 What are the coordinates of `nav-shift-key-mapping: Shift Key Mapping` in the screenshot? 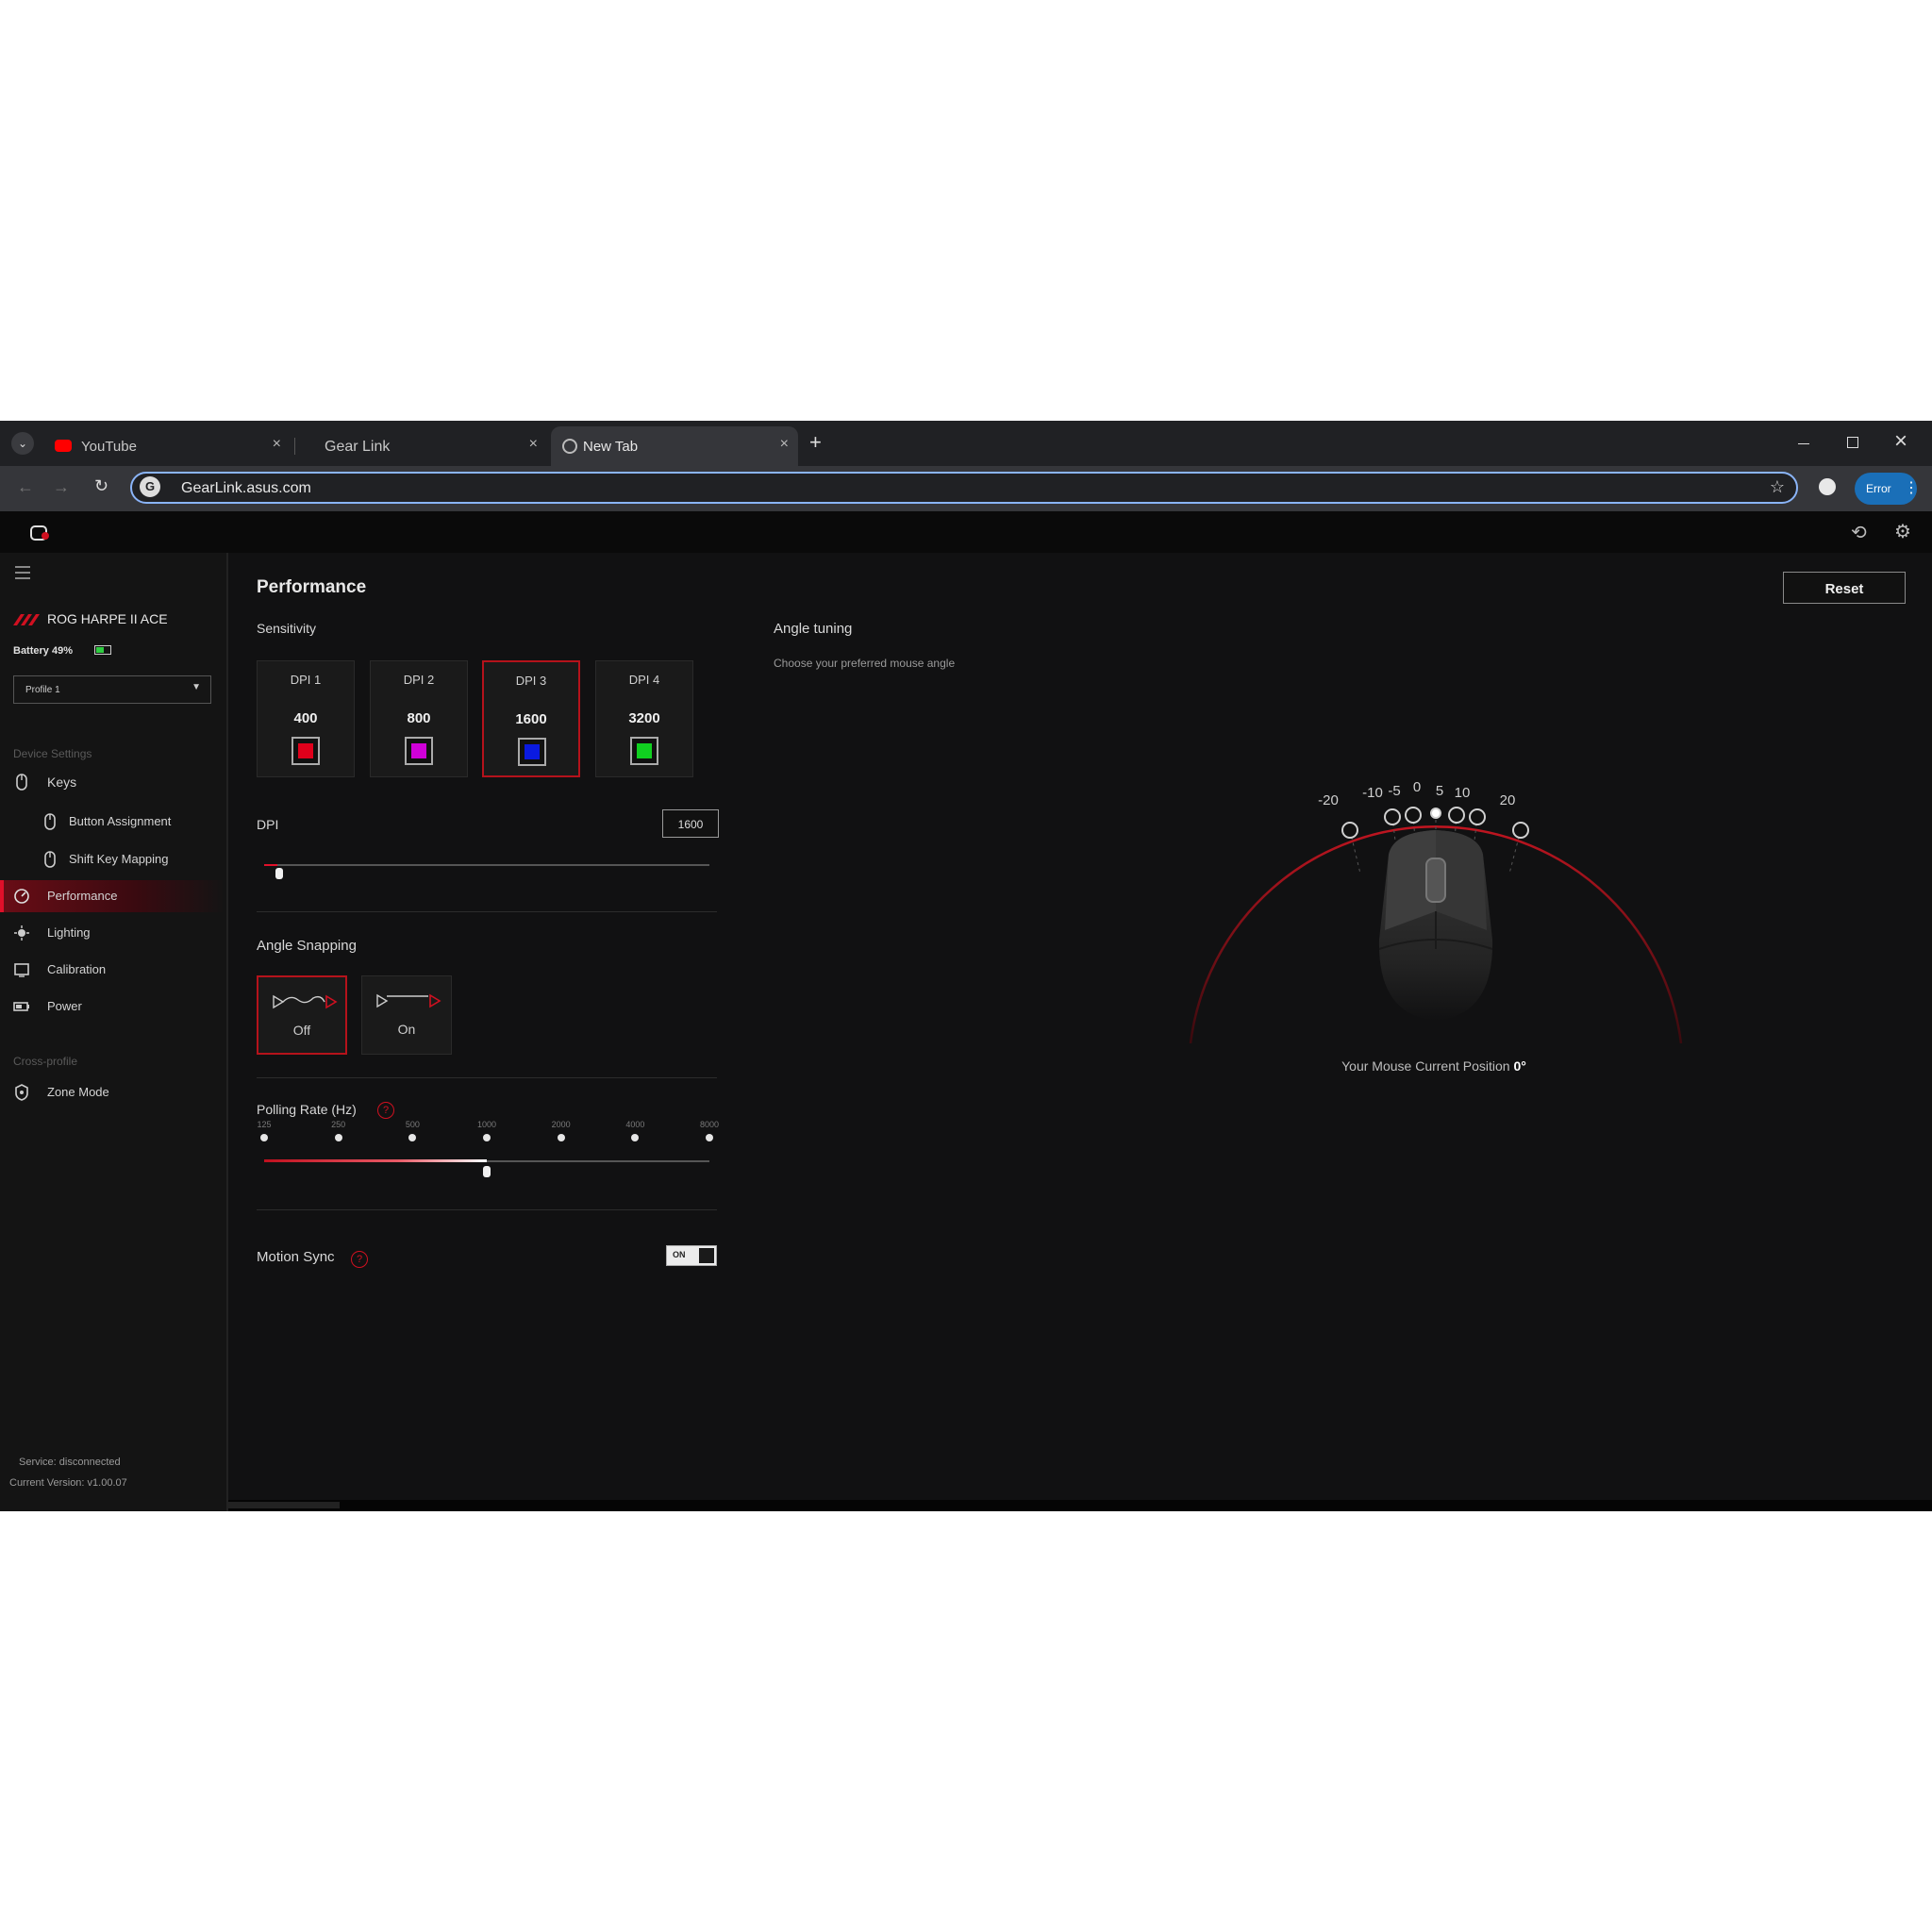 It's located at (113, 859).